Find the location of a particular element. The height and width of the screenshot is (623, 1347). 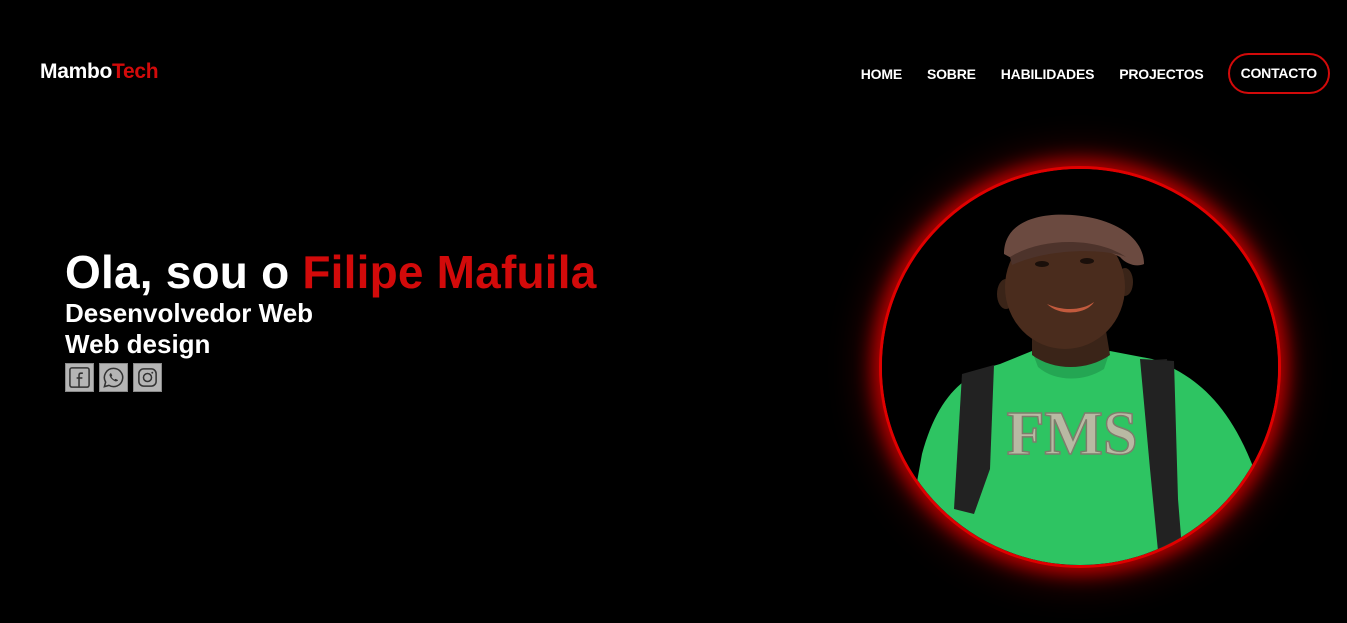

hero-greeting: Ola, sou o is located at coordinates (177, 272).